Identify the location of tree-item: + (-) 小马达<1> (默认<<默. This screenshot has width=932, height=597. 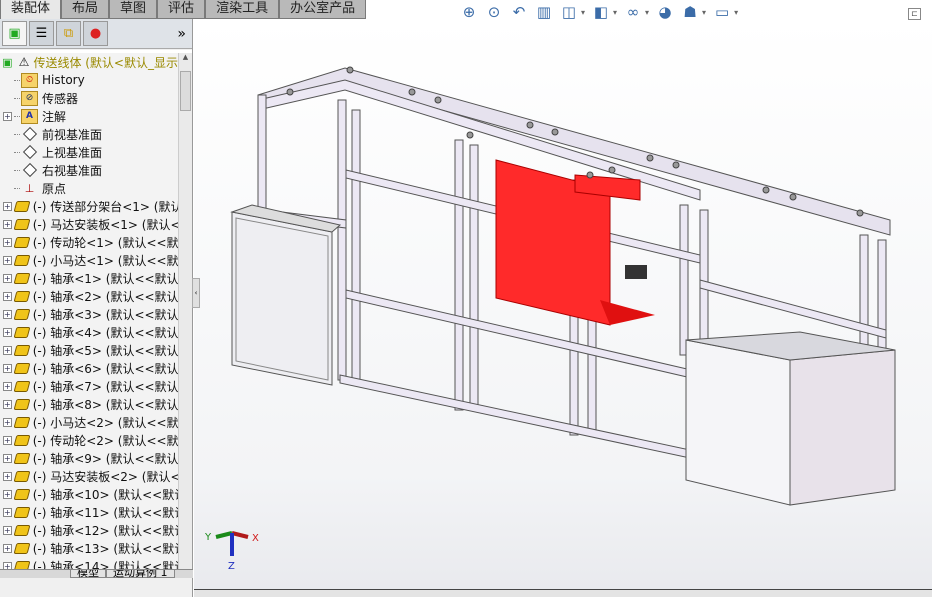
(89, 260).